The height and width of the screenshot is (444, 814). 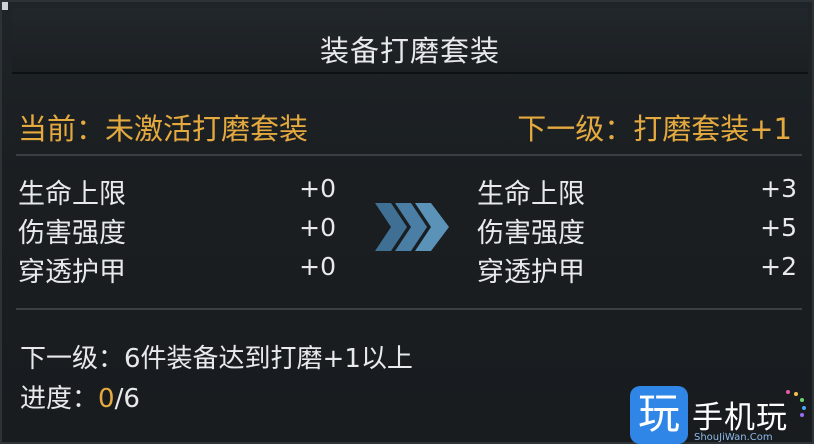 I want to click on panel-title: 装备打磨套装, so click(x=409, y=51).